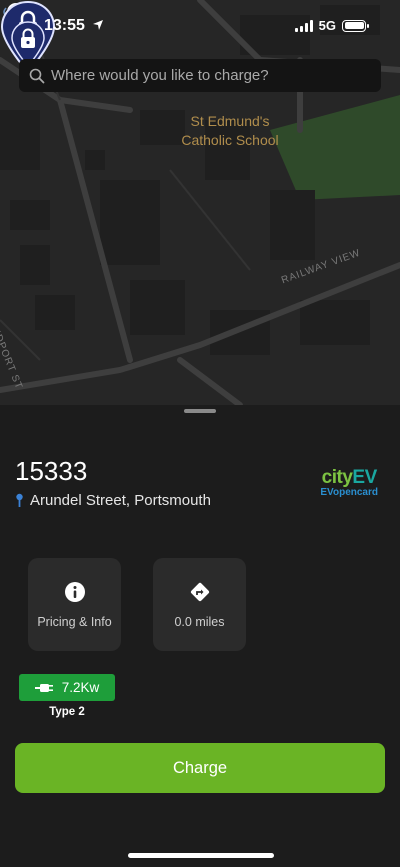 The height and width of the screenshot is (867, 400). I want to click on plug-icon, so click(43, 687).